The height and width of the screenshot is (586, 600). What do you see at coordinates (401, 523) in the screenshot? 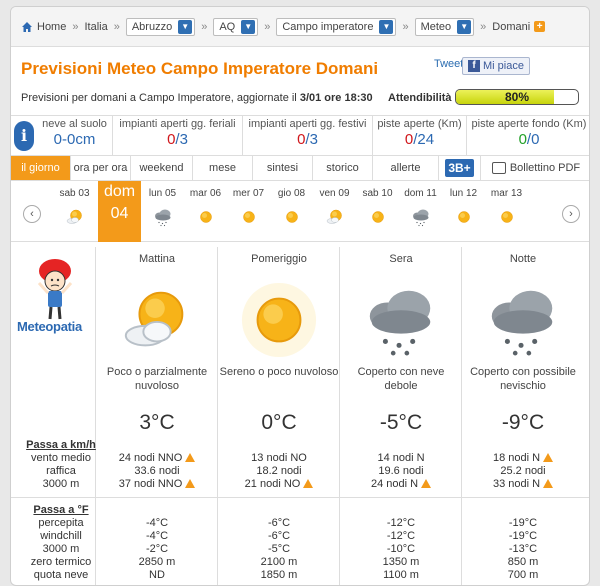
I see `percepita-value: -12°C` at bounding box center [401, 523].